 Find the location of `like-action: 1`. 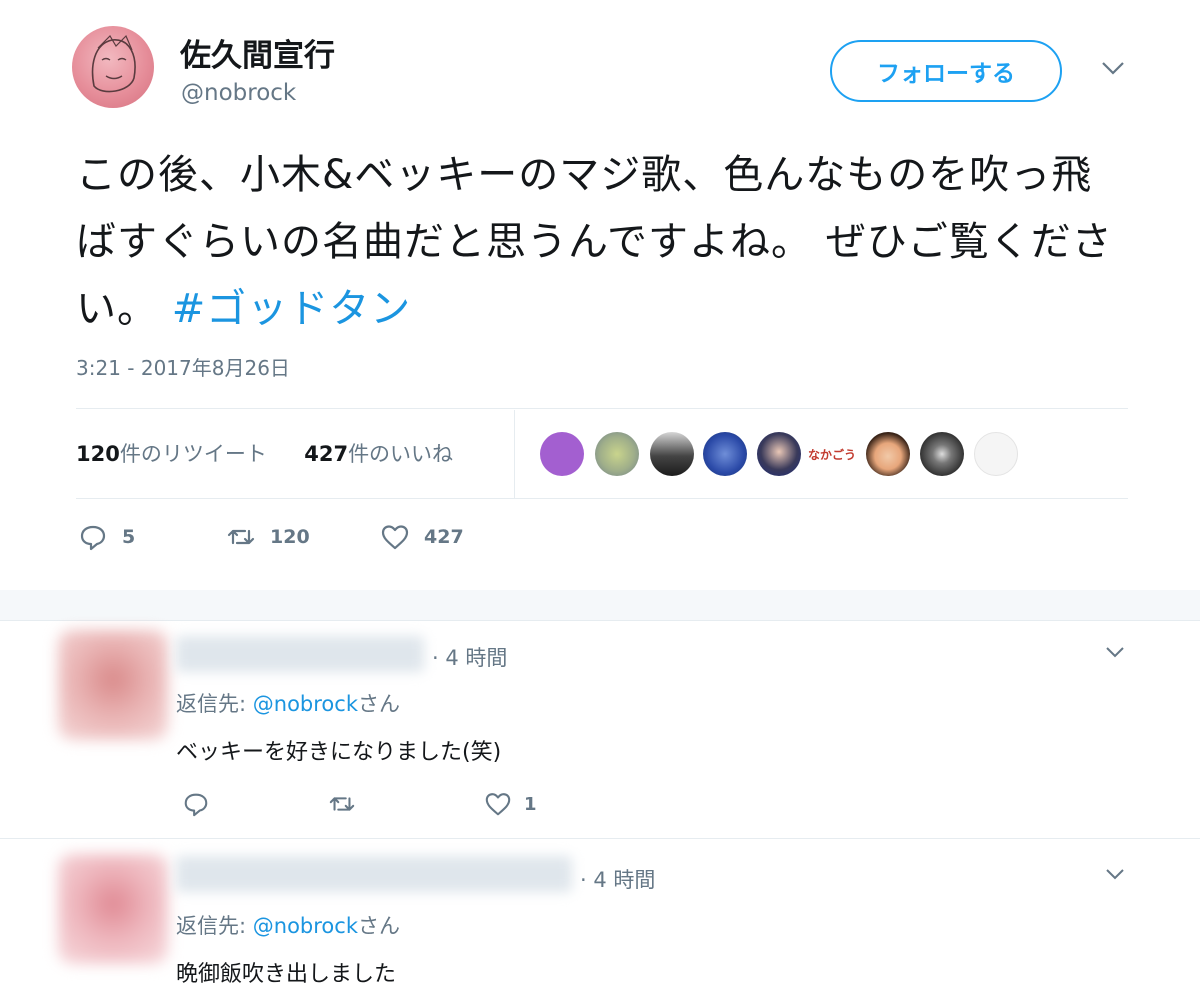

like-action: 1 is located at coordinates (510, 804).